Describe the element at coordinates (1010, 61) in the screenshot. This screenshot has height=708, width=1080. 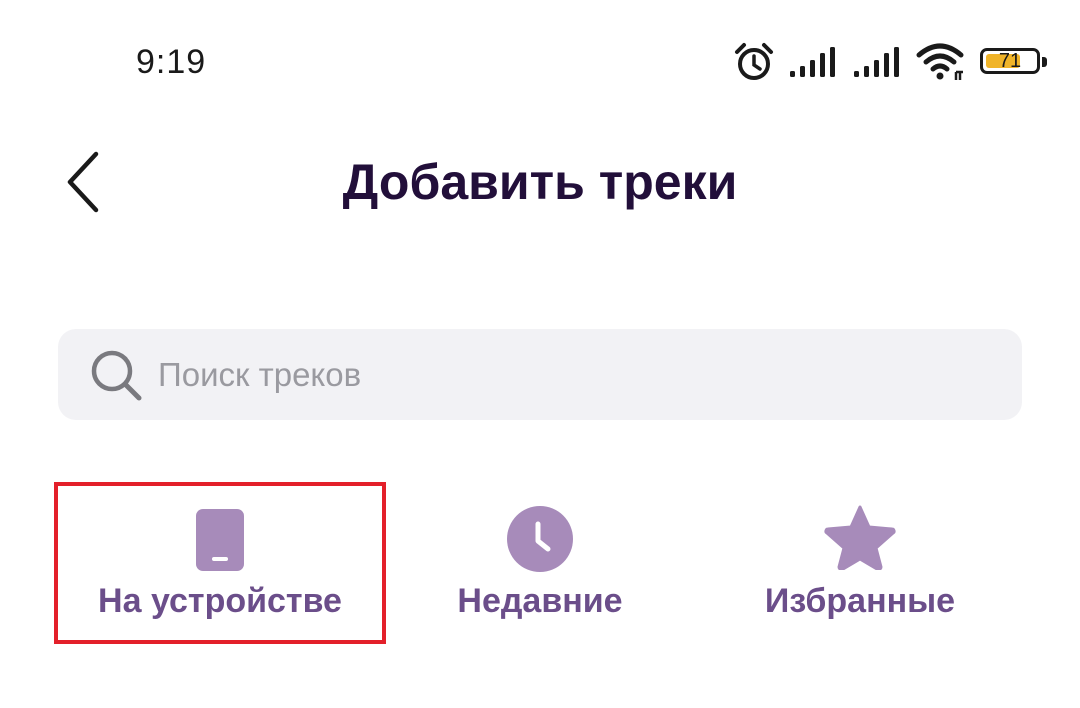
I see `battery-level-text: 71` at that location.